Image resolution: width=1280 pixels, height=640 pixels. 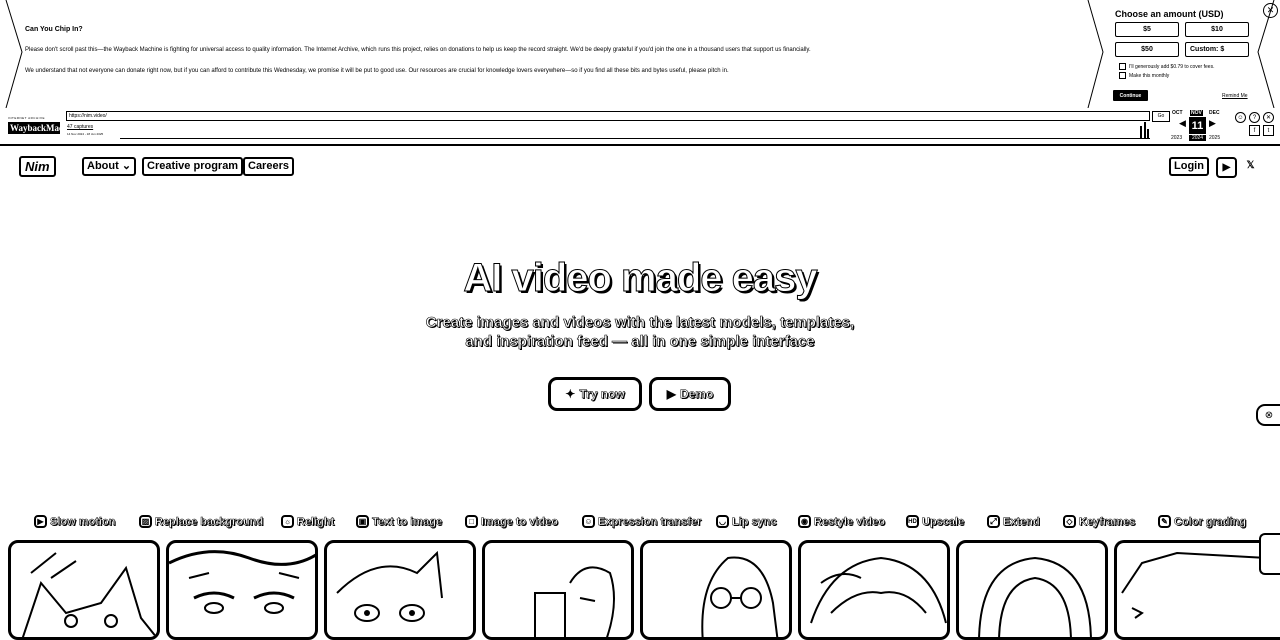 I want to click on eye-icon: ◉, so click(x=804, y=521).